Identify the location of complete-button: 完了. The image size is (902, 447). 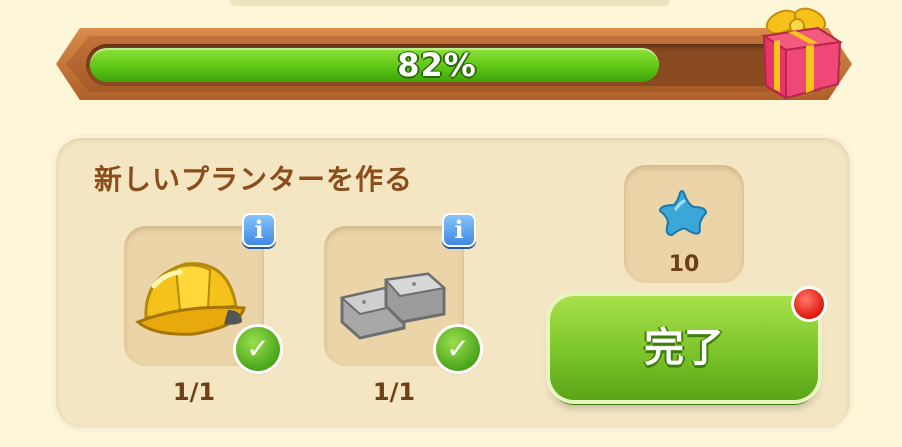
(684, 348).